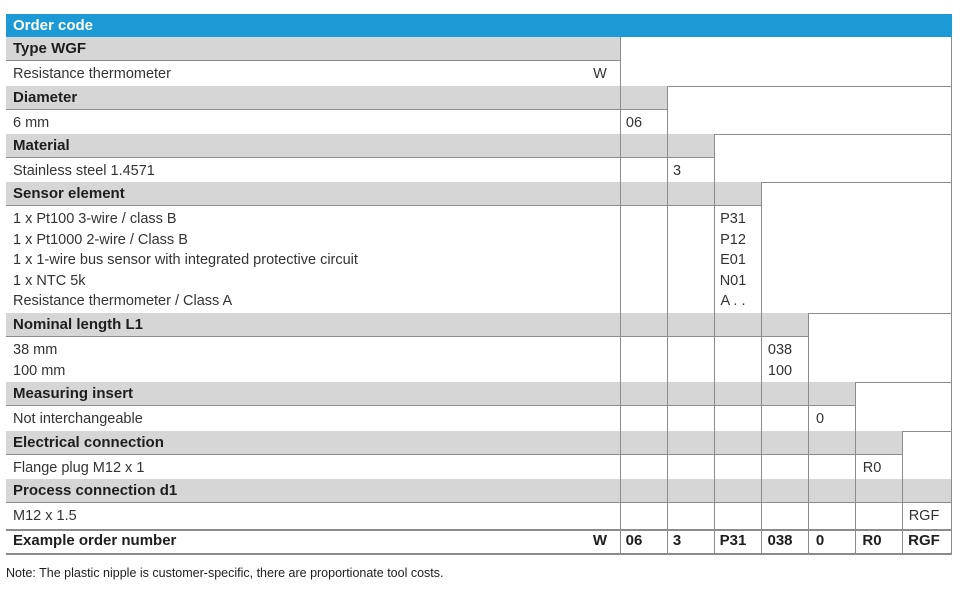 The width and height of the screenshot is (960, 592). I want to click on option-code: P12, so click(733, 239).